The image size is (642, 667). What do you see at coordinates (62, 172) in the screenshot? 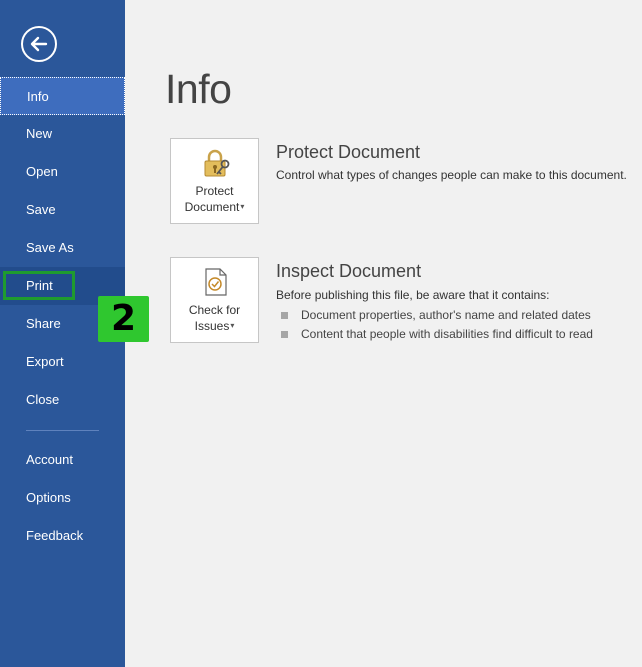
I see `nav-item-open: Open` at bounding box center [62, 172].